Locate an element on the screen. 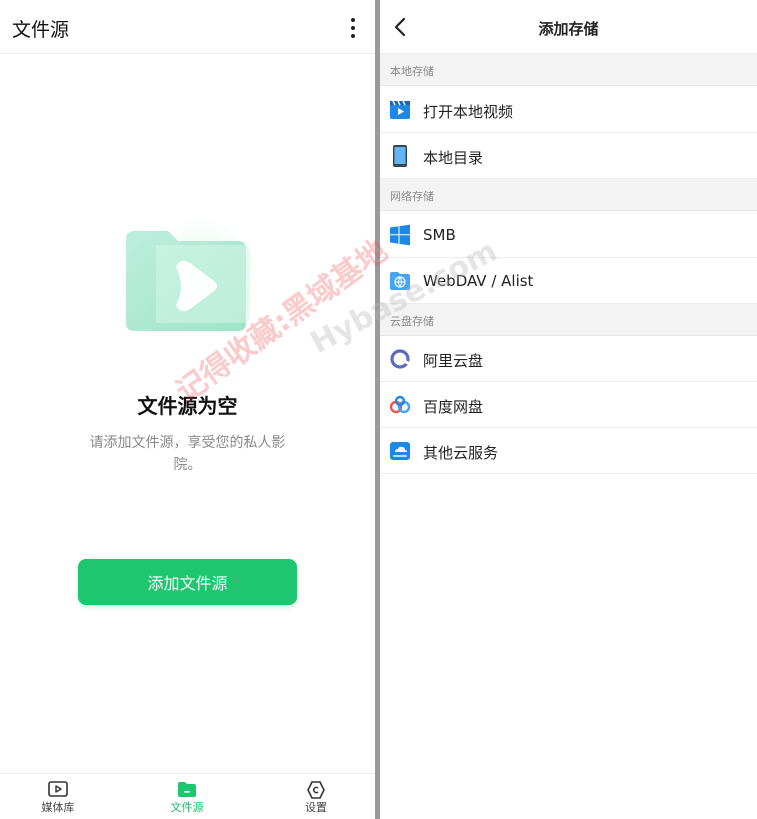  empty-folder-illustration is located at coordinates (194, 277).